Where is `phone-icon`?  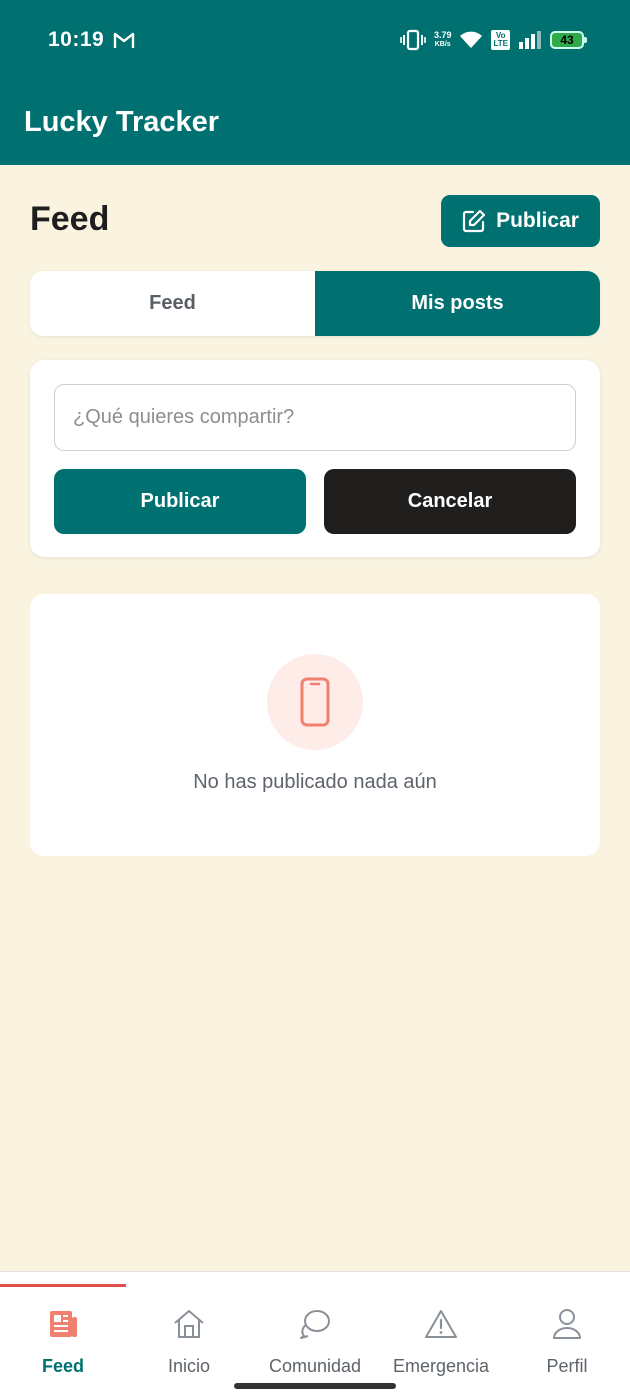
phone-icon is located at coordinates (315, 702).